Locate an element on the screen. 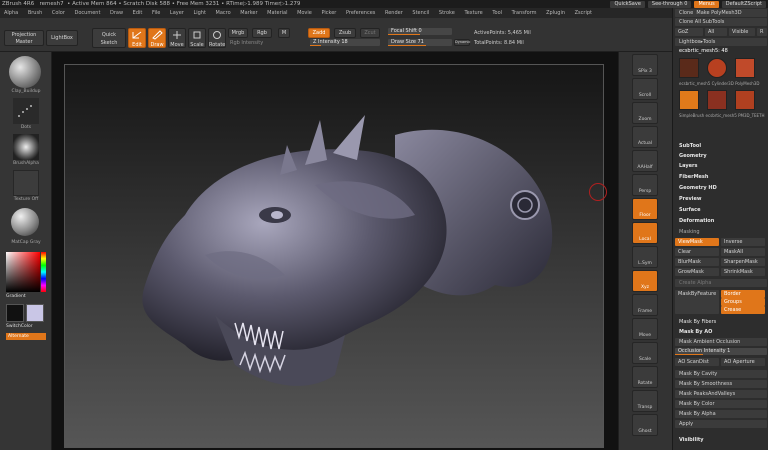 This screenshot has height=450, width=768. grow-mask-button: GrowMask is located at coordinates (697, 272).